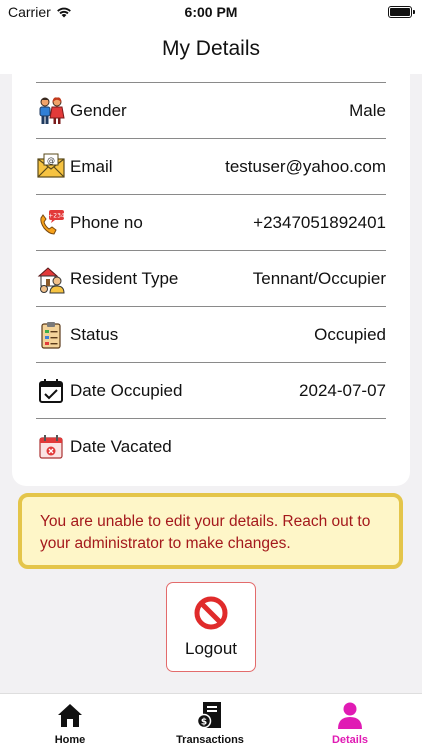 This screenshot has width=422, height=750. What do you see at coordinates (70, 715) in the screenshot?
I see `home-icon` at bounding box center [70, 715].